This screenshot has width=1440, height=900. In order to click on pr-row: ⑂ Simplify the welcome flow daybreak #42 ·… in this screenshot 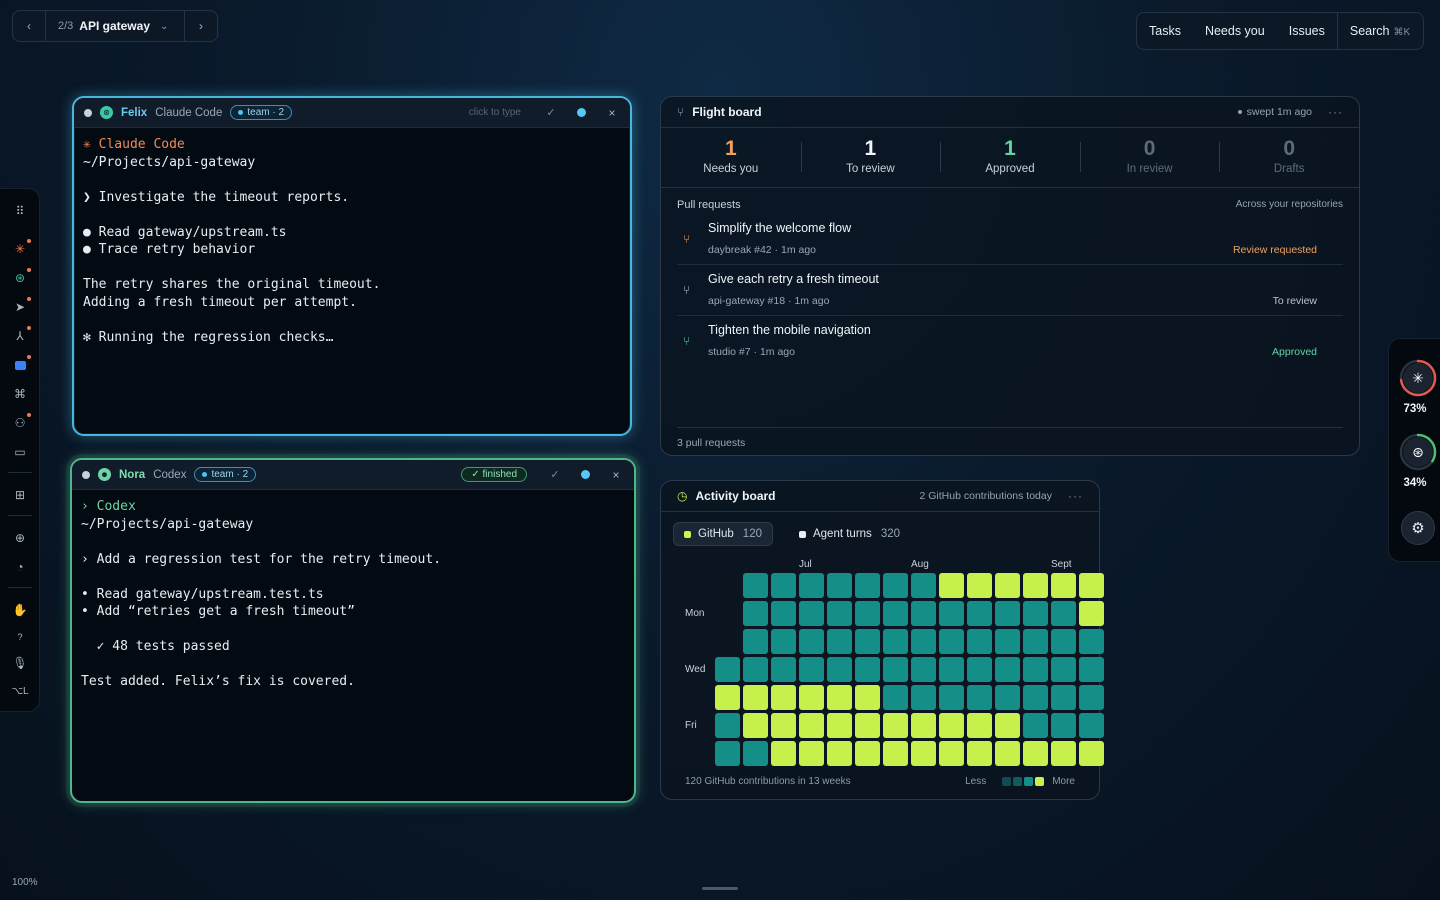, I will do `click(1010, 239)`.